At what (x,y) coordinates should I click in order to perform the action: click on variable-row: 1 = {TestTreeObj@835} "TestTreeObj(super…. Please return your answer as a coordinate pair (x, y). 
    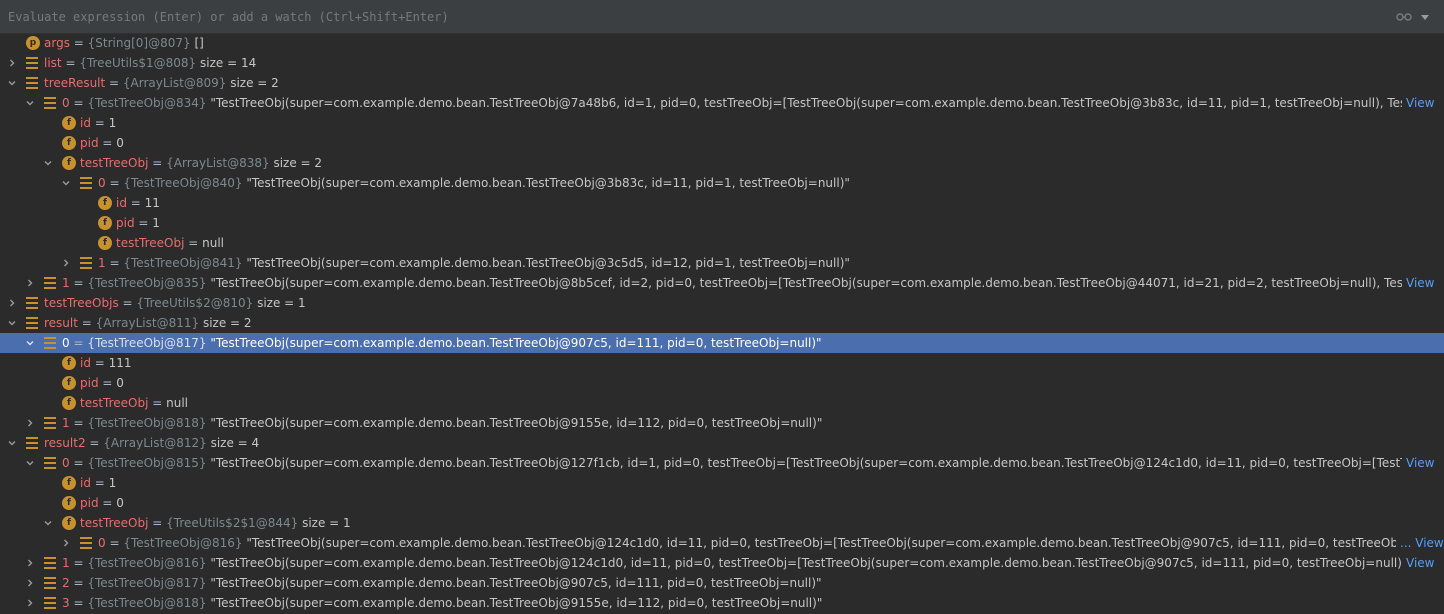
    Looking at the image, I should click on (722, 283).